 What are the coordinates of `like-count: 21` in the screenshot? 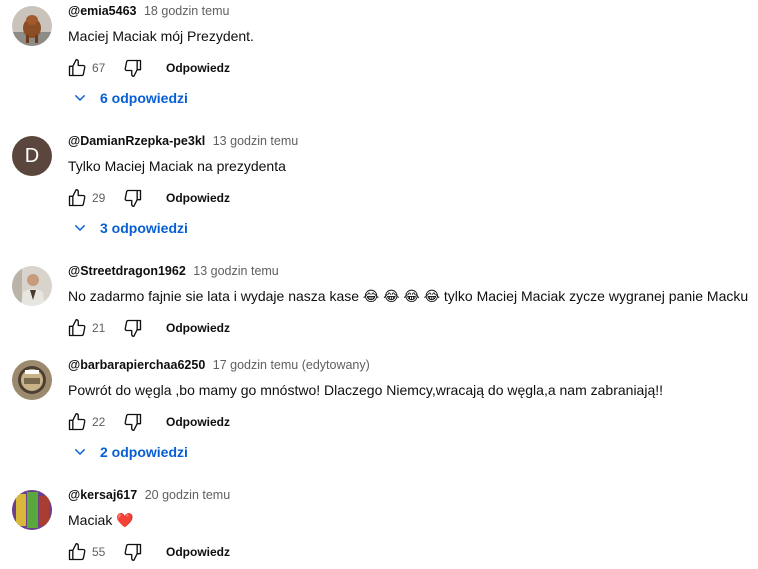 It's located at (99, 328).